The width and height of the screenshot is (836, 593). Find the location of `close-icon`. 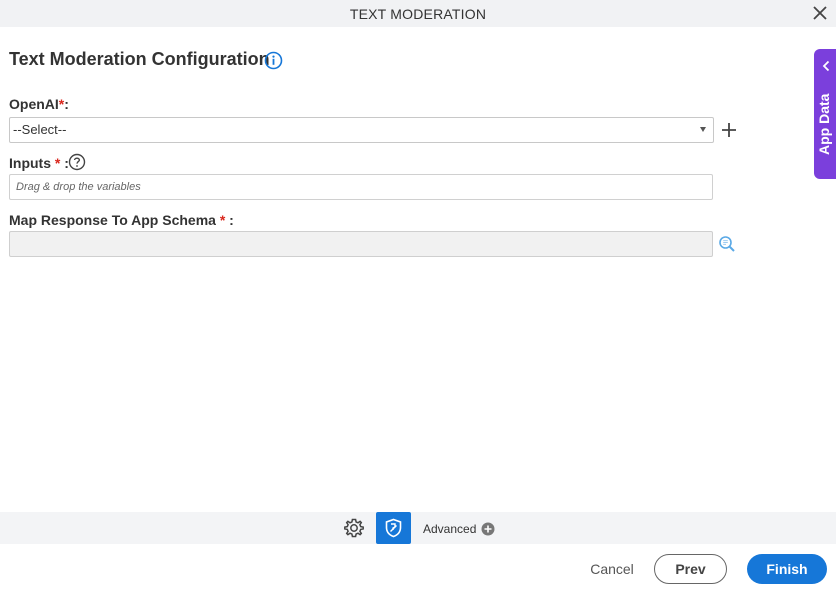

close-icon is located at coordinates (820, 13).